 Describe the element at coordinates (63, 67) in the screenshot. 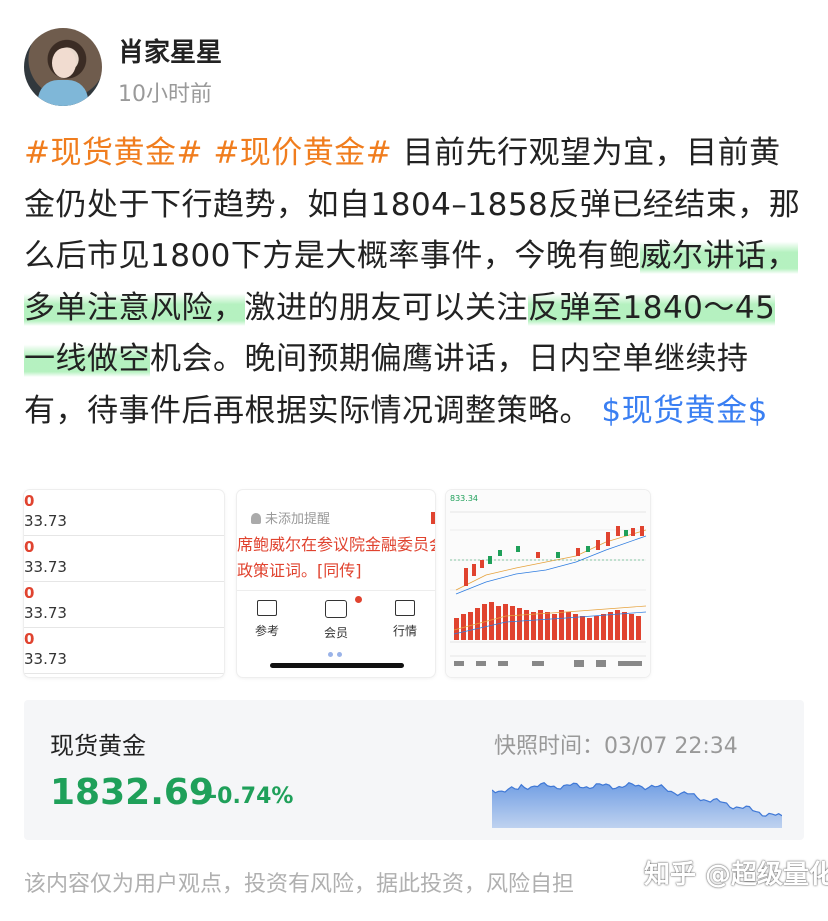

I see `avatar` at that location.